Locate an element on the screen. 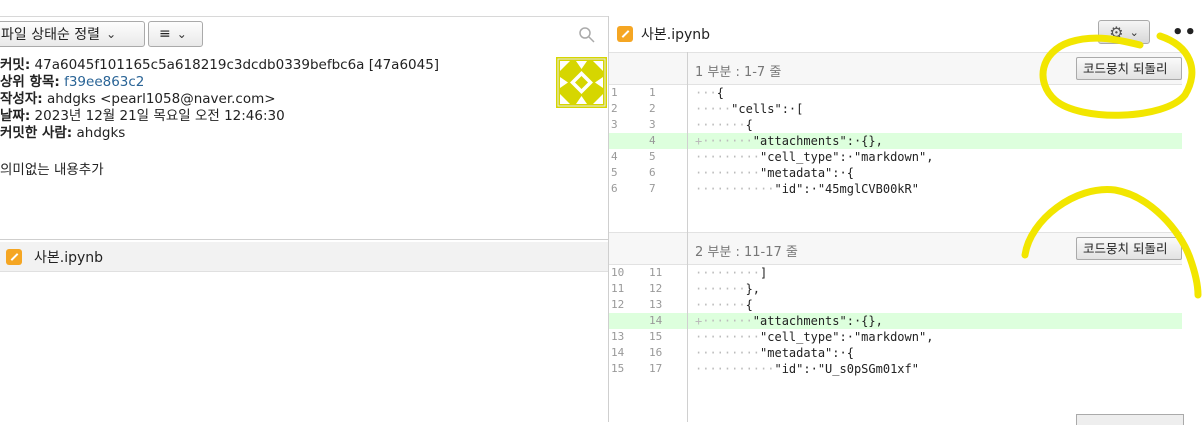  pane-divider is located at coordinates (304, 239).